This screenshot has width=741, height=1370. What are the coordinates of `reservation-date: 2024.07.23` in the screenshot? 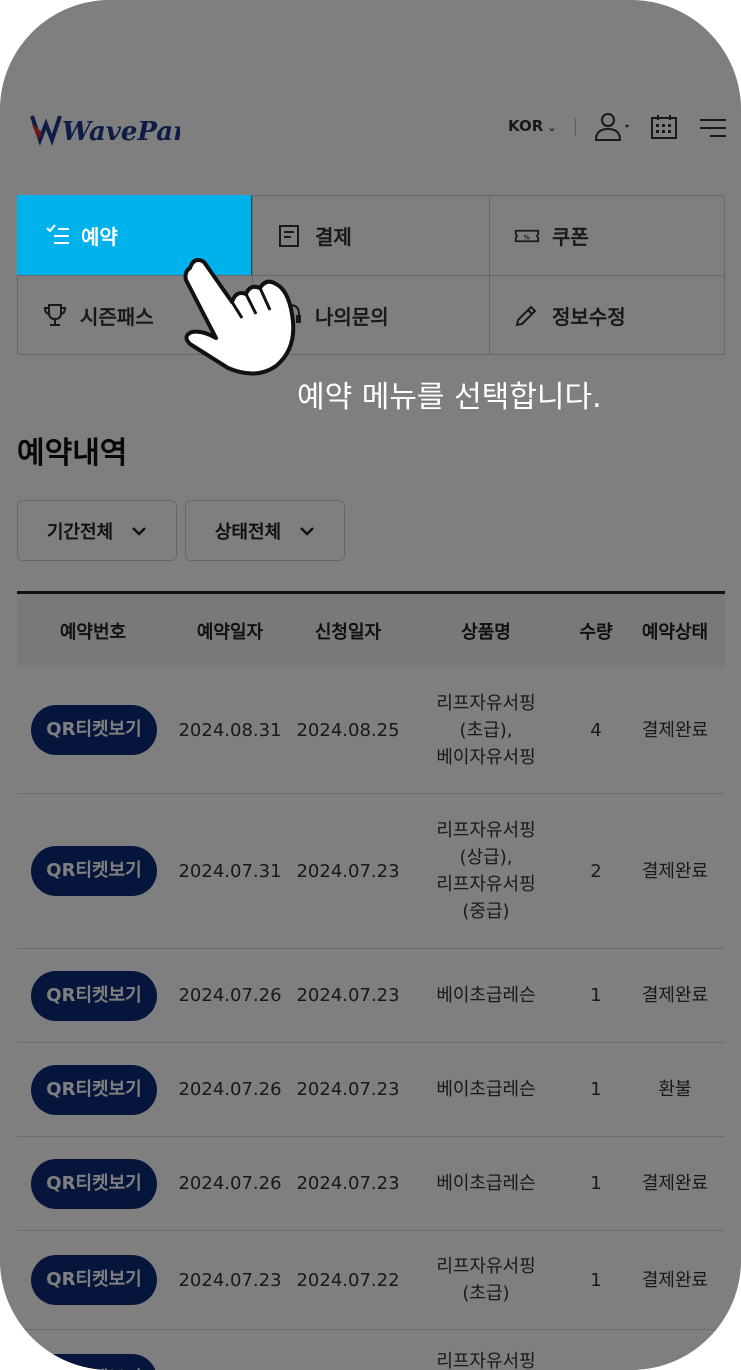 It's located at (230, 1280).